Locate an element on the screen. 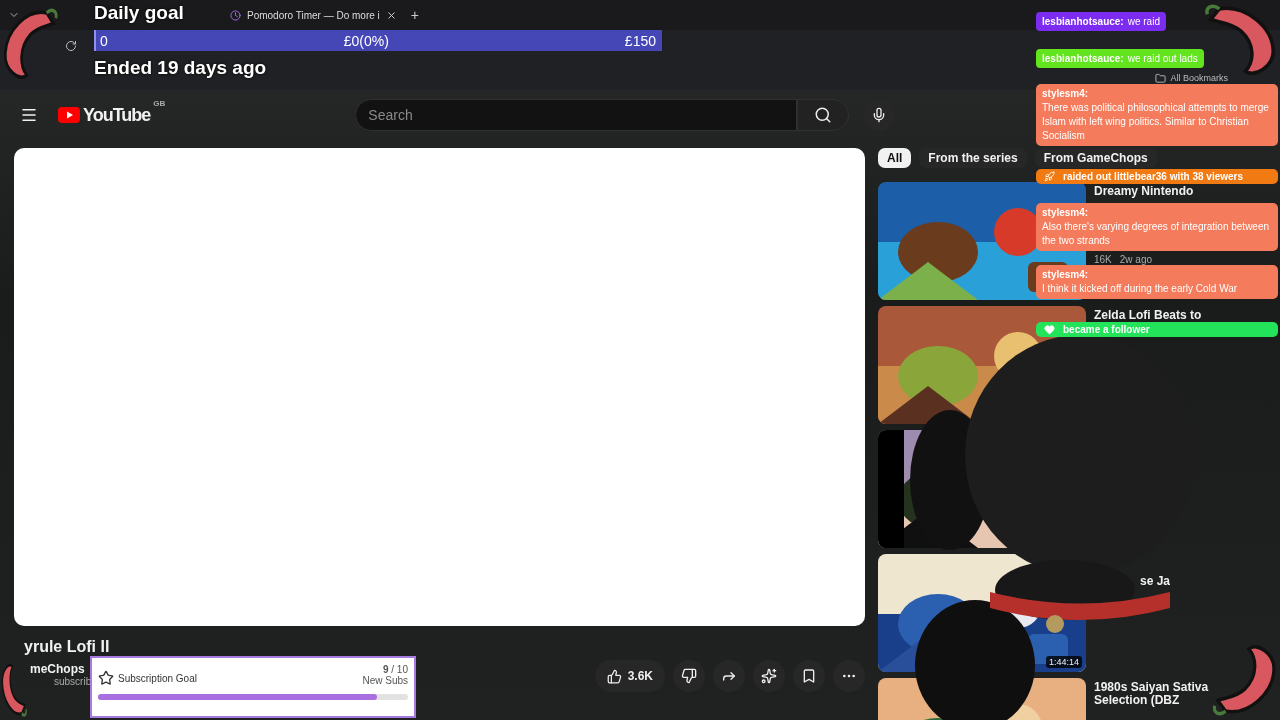 Image resolution: width=1280 pixels, height=720 pixels. heart-icon is located at coordinates (1049, 329).